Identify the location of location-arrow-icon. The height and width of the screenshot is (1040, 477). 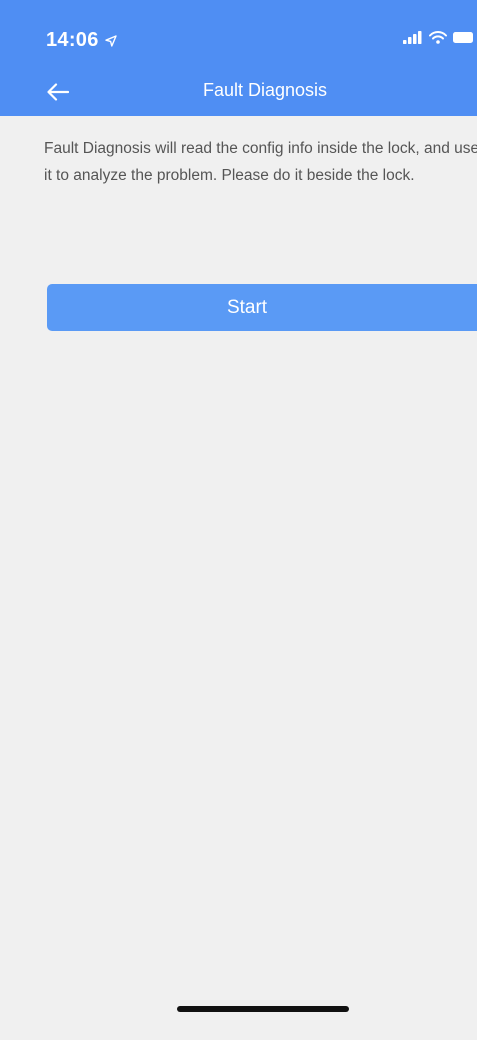
(110, 40).